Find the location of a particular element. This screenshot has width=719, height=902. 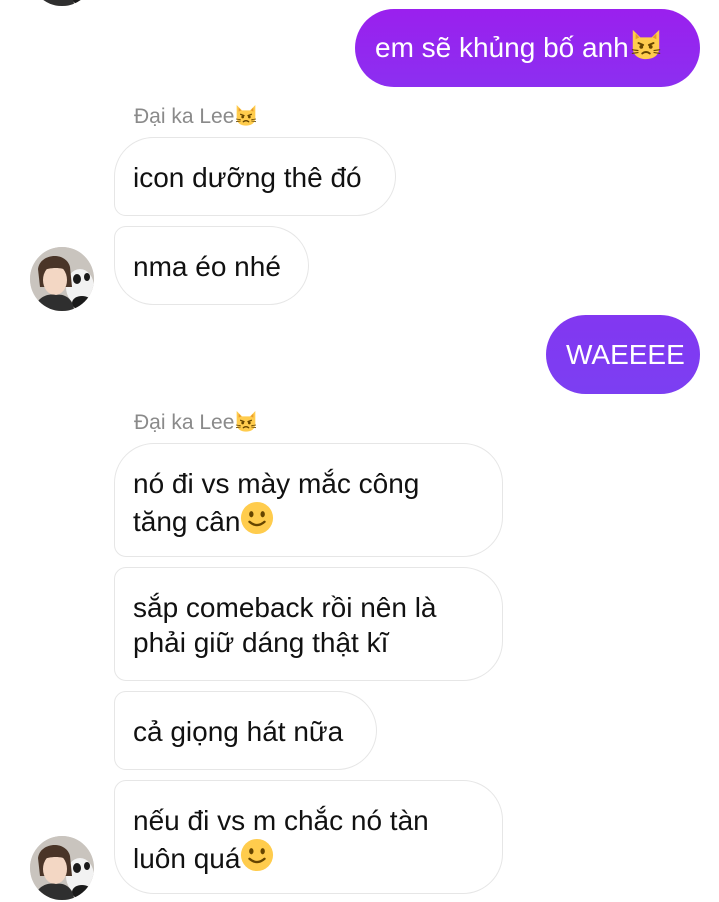

message-text: WAEEEE is located at coordinates (625, 354).